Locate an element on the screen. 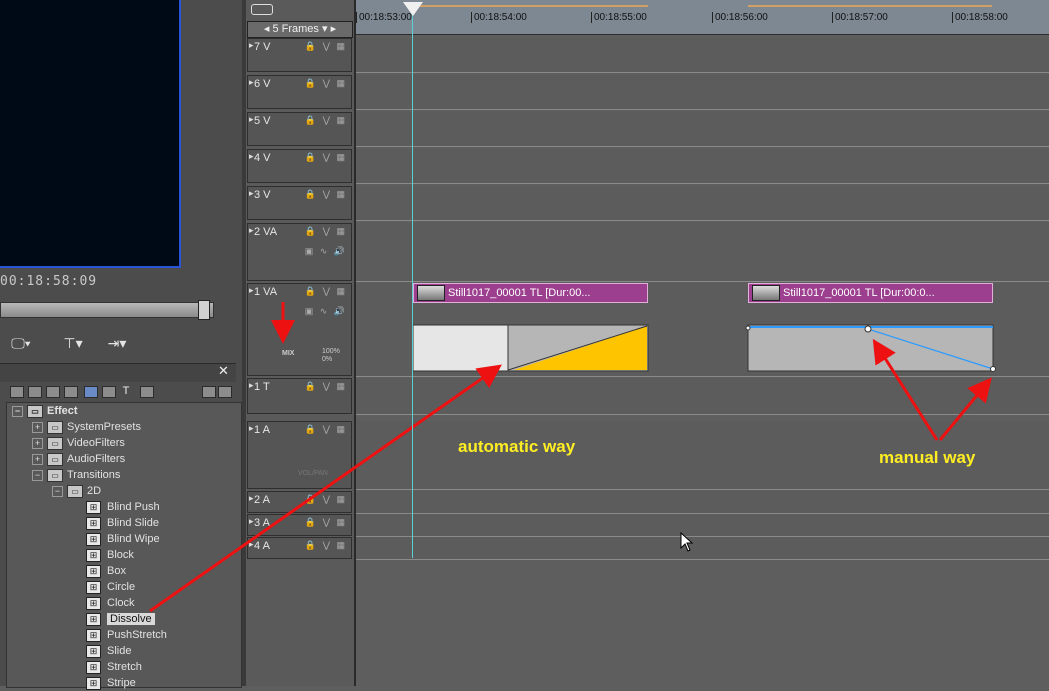 The width and height of the screenshot is (1049, 691). track-header: ▸ 3 V 🔒 ⋁ ▦ is located at coordinates (299, 203).